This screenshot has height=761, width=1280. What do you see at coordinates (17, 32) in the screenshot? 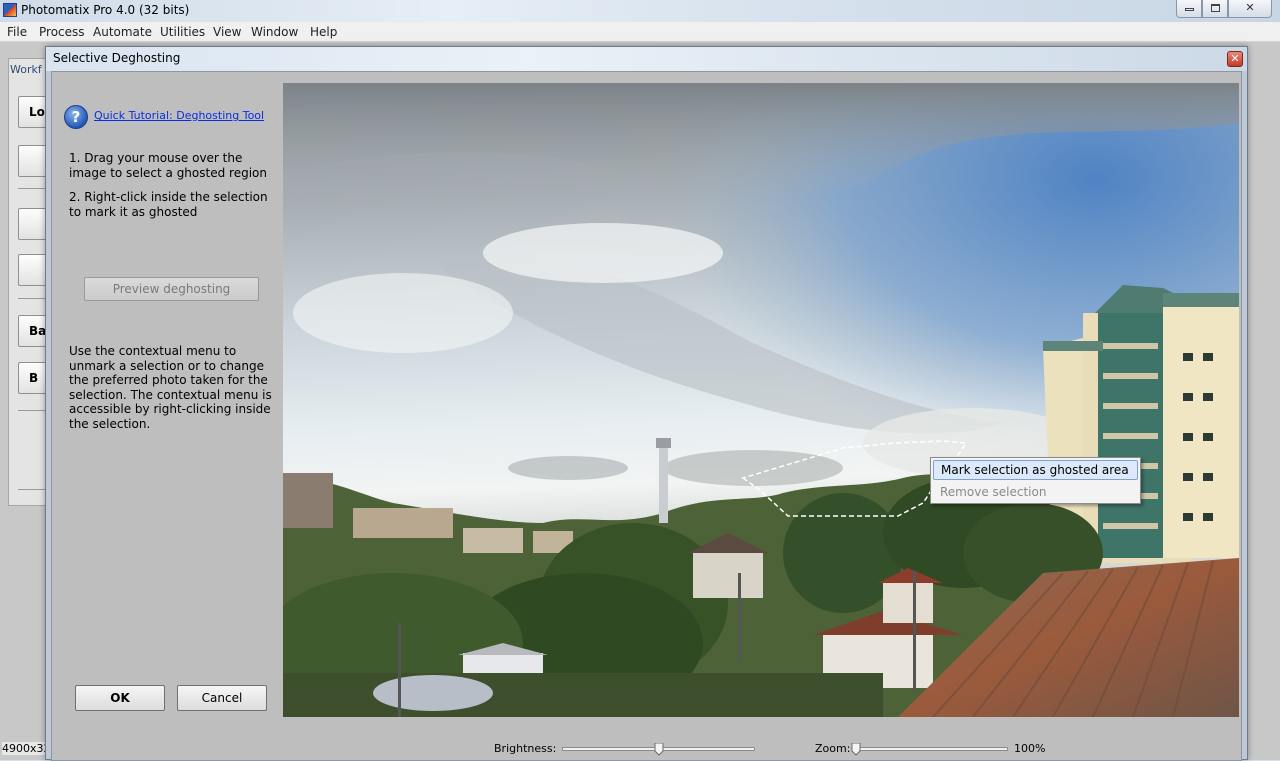
I see `menu-file: File` at bounding box center [17, 32].